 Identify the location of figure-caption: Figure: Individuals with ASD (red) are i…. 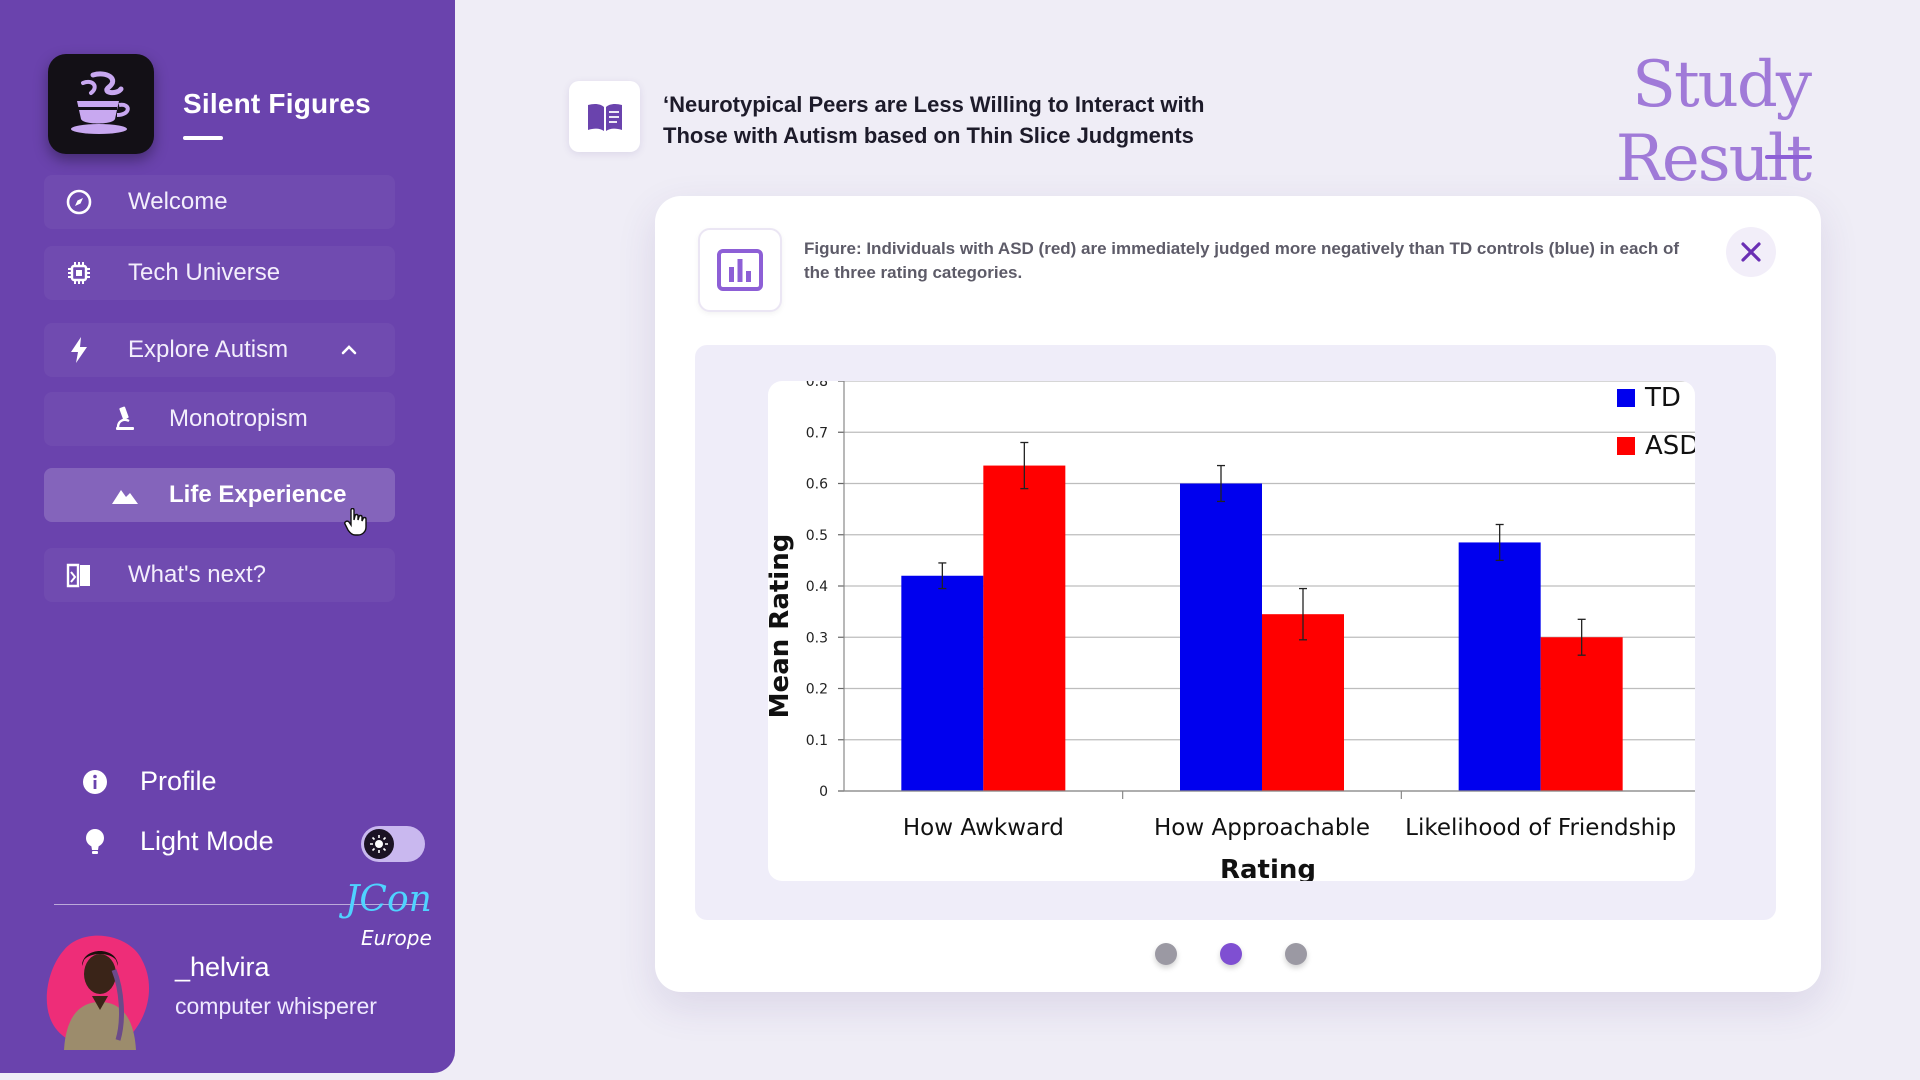
(1242, 260).